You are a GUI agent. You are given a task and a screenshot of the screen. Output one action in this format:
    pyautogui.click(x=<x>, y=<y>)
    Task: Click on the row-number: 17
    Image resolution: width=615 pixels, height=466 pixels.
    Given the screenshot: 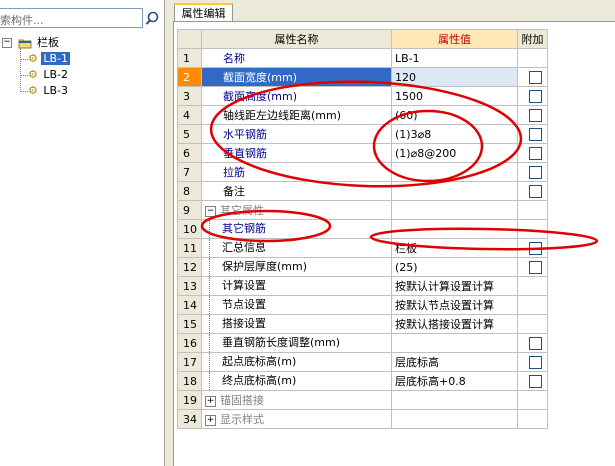 What is the action you would take?
    pyautogui.click(x=189, y=362)
    